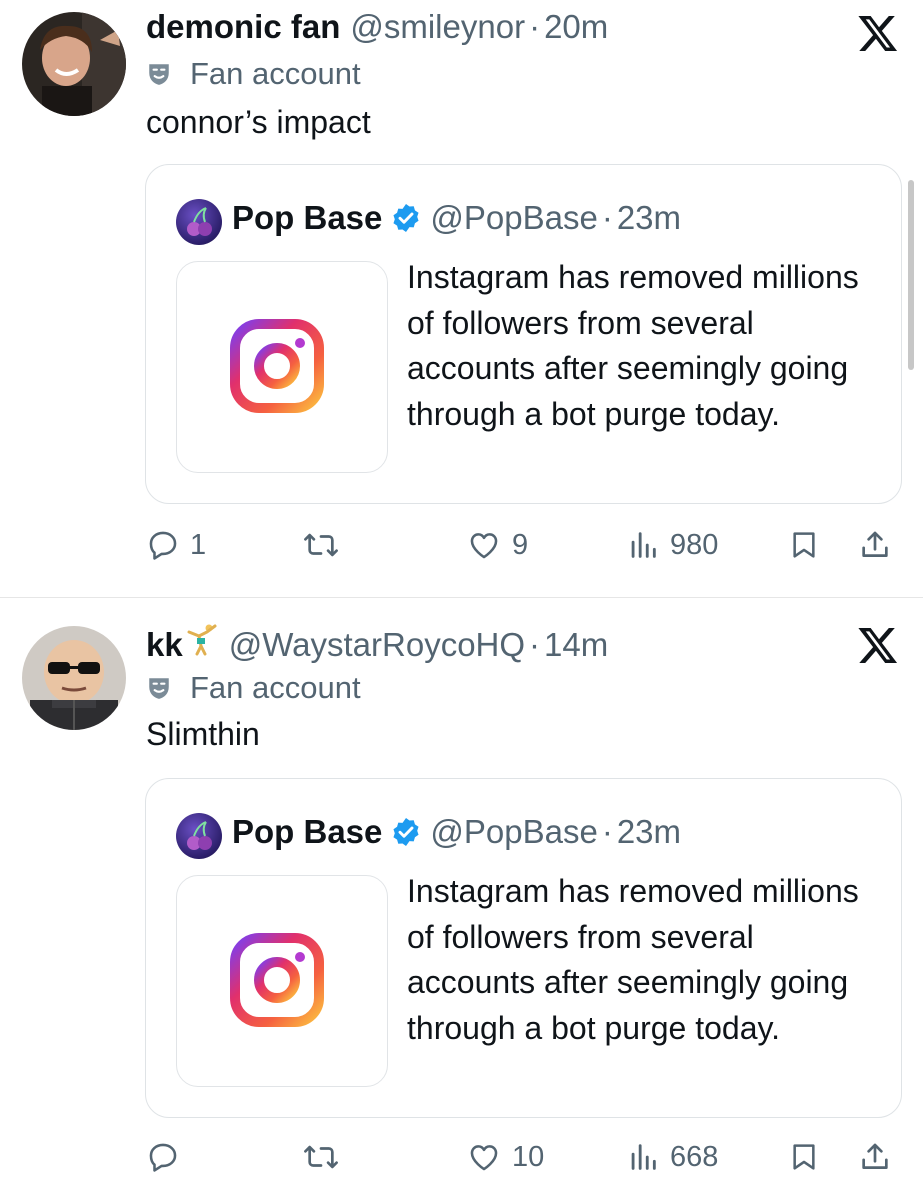  I want to click on action-bar: 1 9 980, so click(461, 545).